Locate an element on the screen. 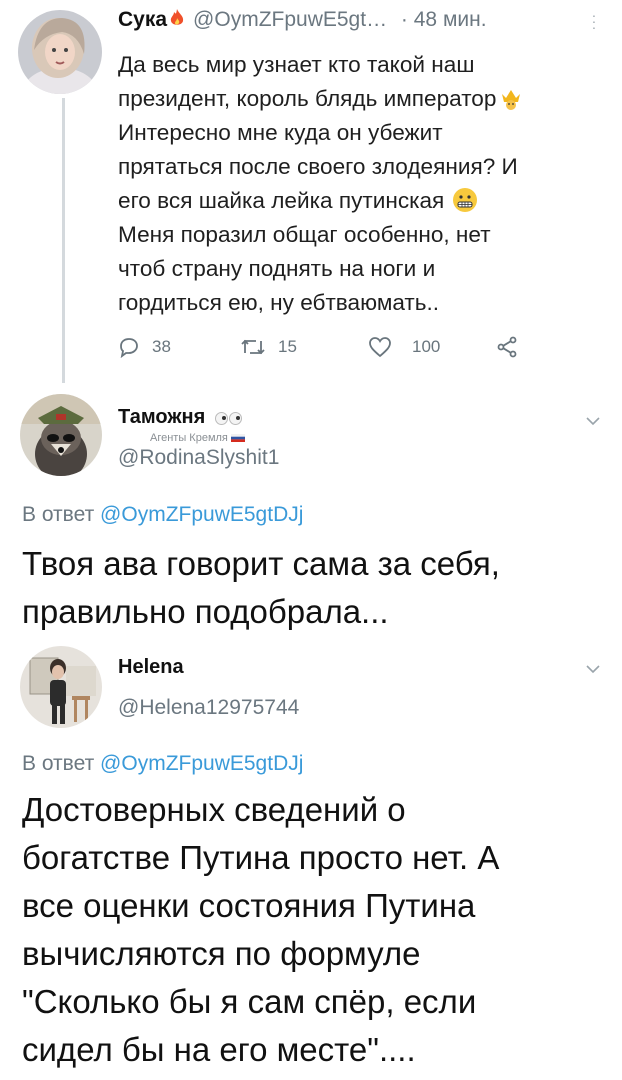  tweet3-handle: @Helena12975744 is located at coordinates (208, 708).